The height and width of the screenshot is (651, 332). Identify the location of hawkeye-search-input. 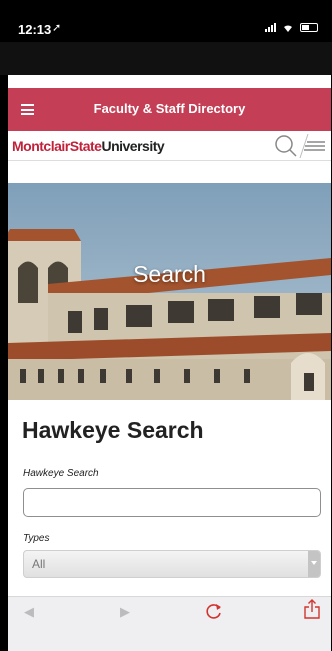
(172, 502).